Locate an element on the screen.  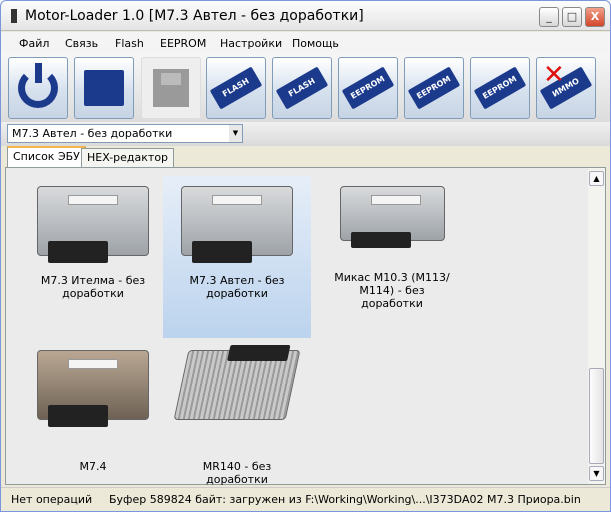
edit-eeprom-button: EEPROM is located at coordinates (500, 88).